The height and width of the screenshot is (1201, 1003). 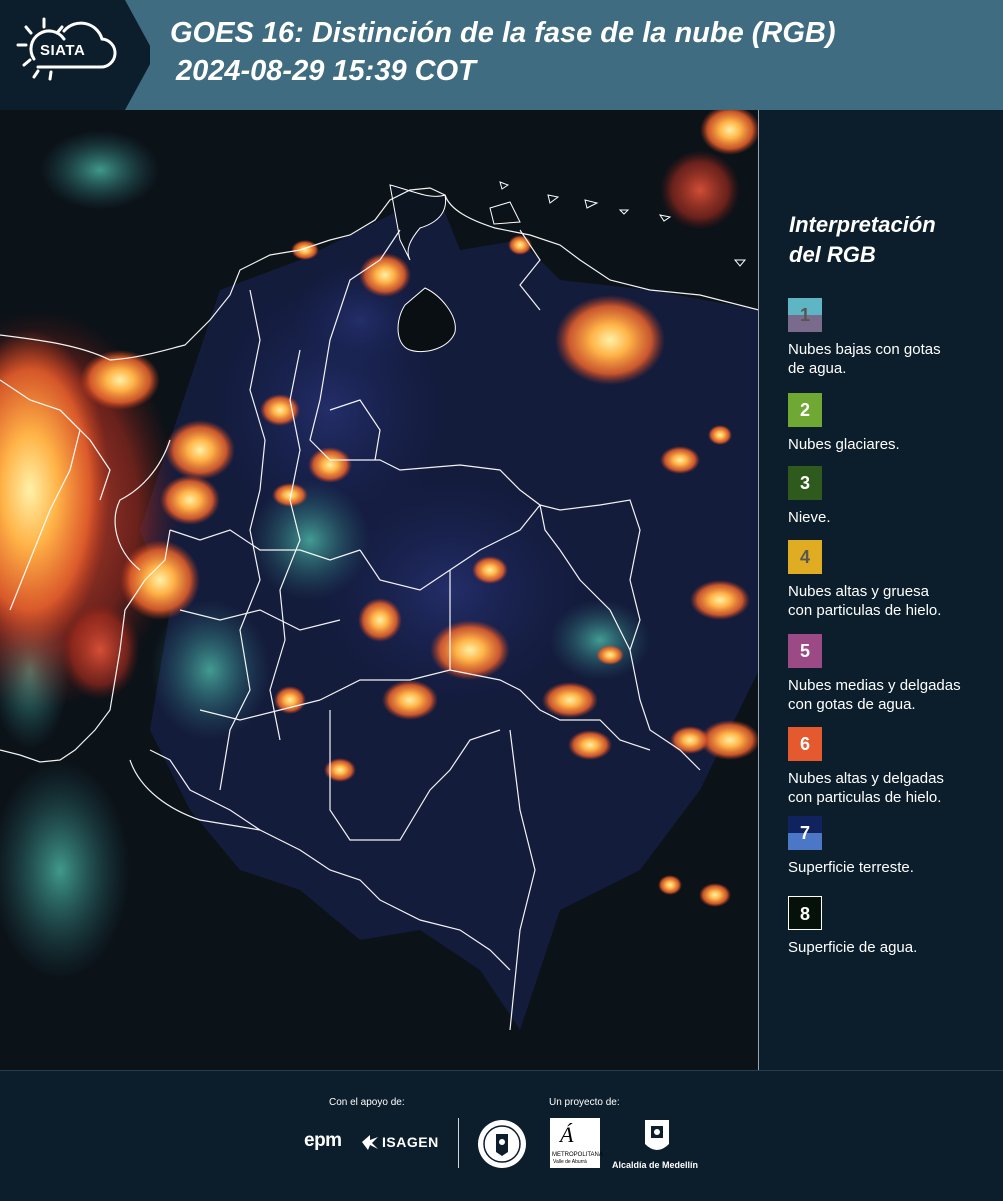 I want to click on area-text-2: Valle de Aburrá, so click(x=570, y=1162).